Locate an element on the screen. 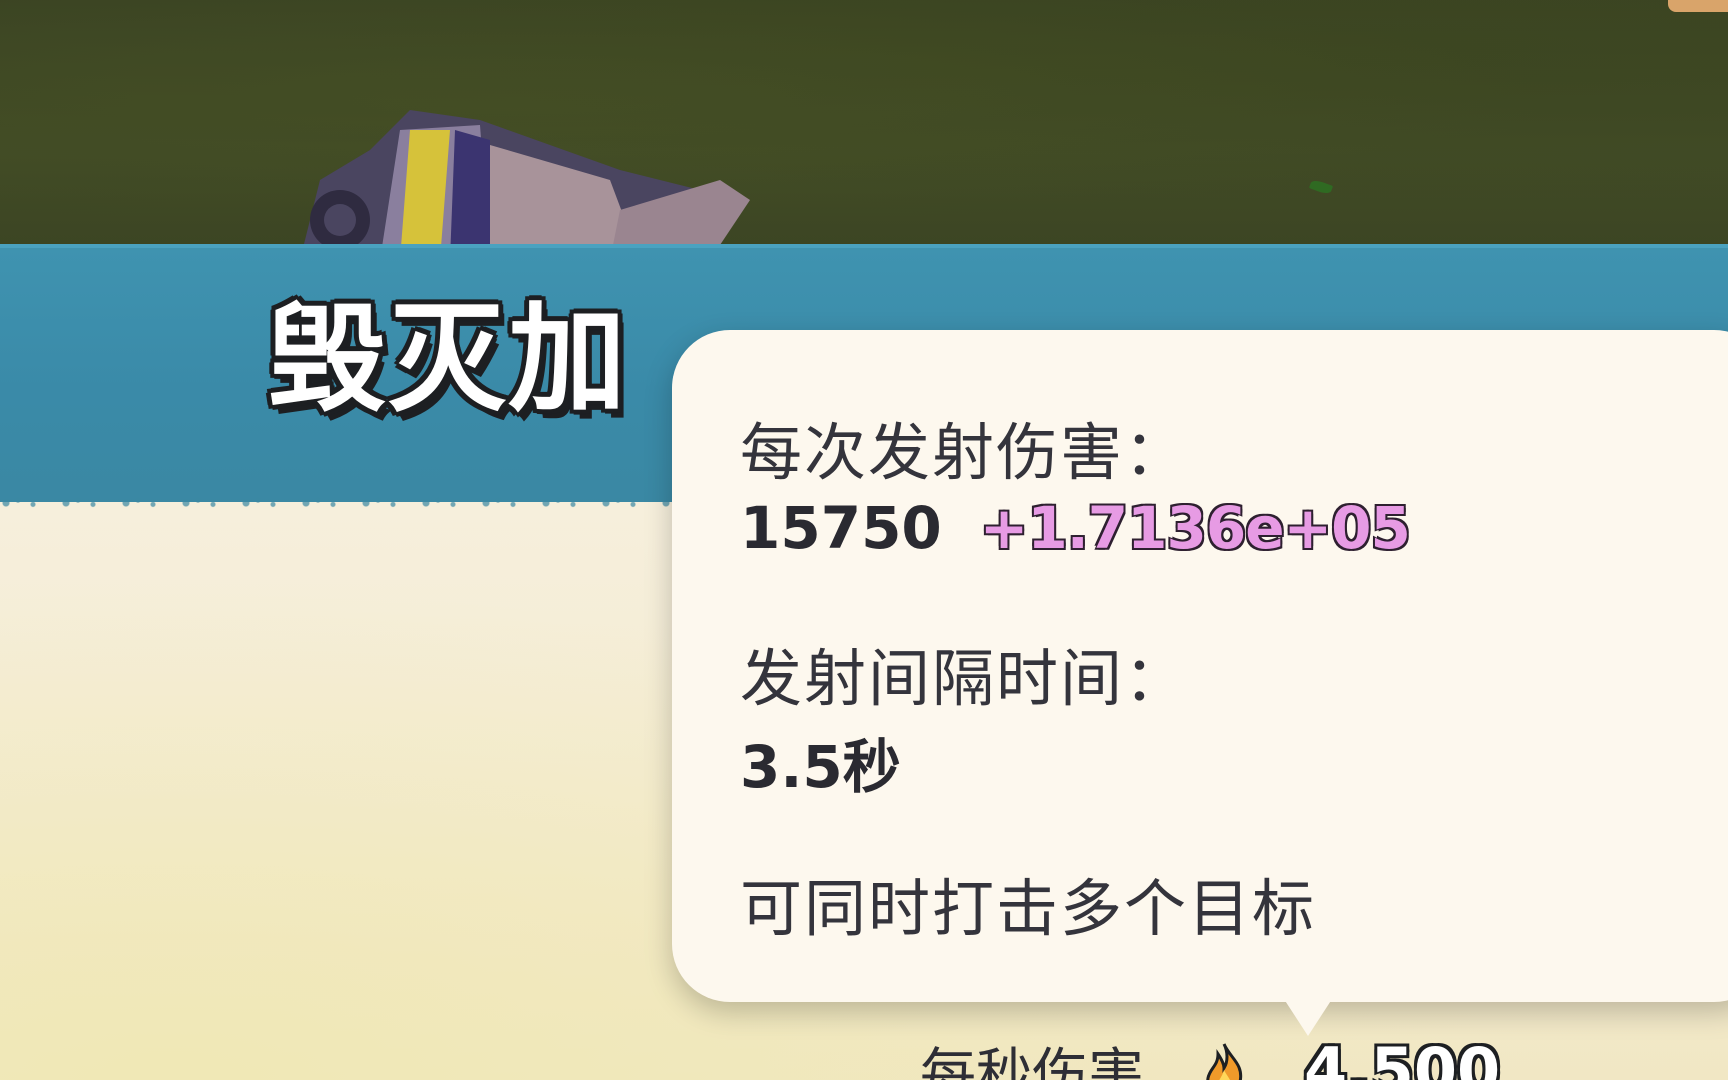 This screenshot has width=1728, height=1080. damage-per-shot-label: 每次发射伤害： is located at coordinates (964, 452).